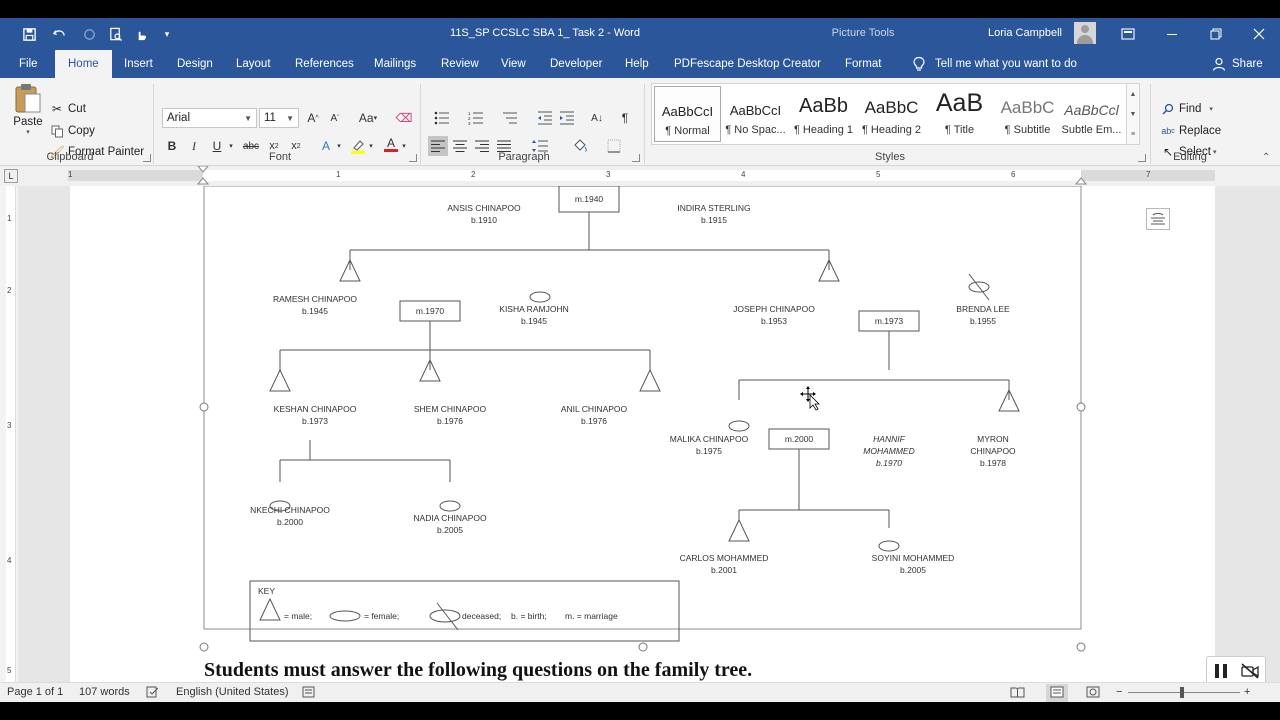 This screenshot has height=720, width=1280. Describe the element at coordinates (891, 114) in the screenshot. I see `style-heading-2: AaBbC ¶ Heading 2` at that location.